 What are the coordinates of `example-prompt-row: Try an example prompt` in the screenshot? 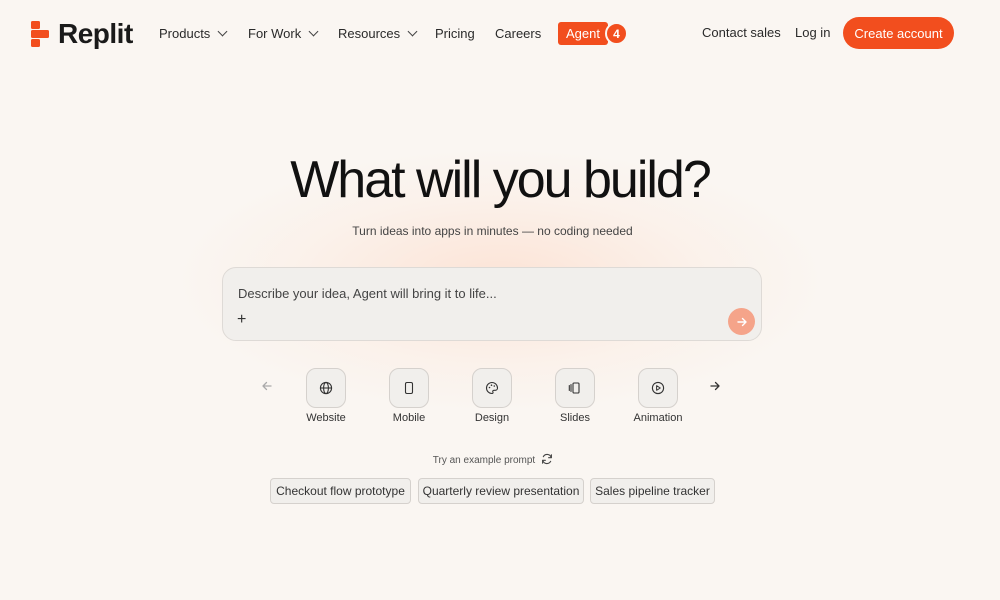 It's located at (496, 460).